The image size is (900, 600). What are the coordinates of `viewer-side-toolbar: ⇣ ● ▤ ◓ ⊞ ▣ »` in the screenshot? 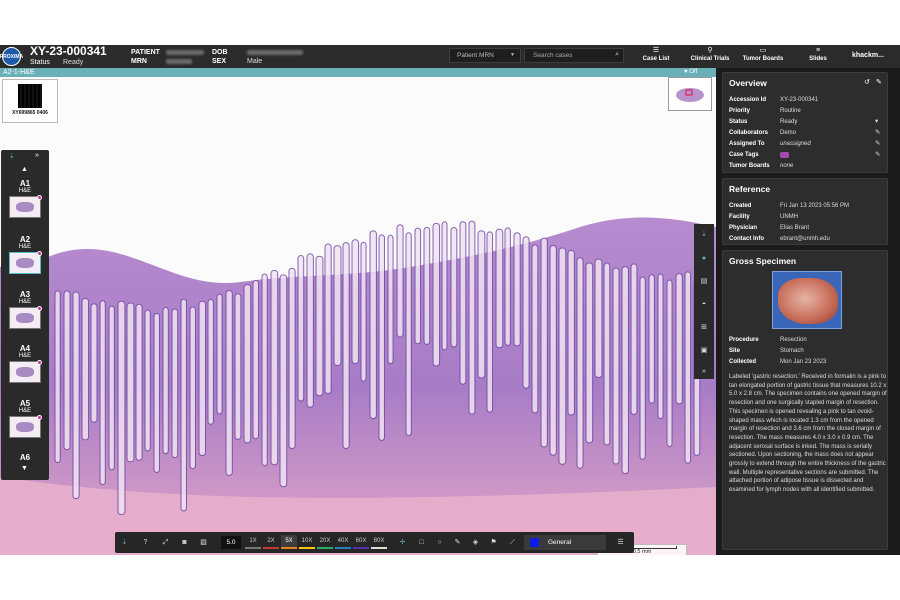 It's located at (704, 301).